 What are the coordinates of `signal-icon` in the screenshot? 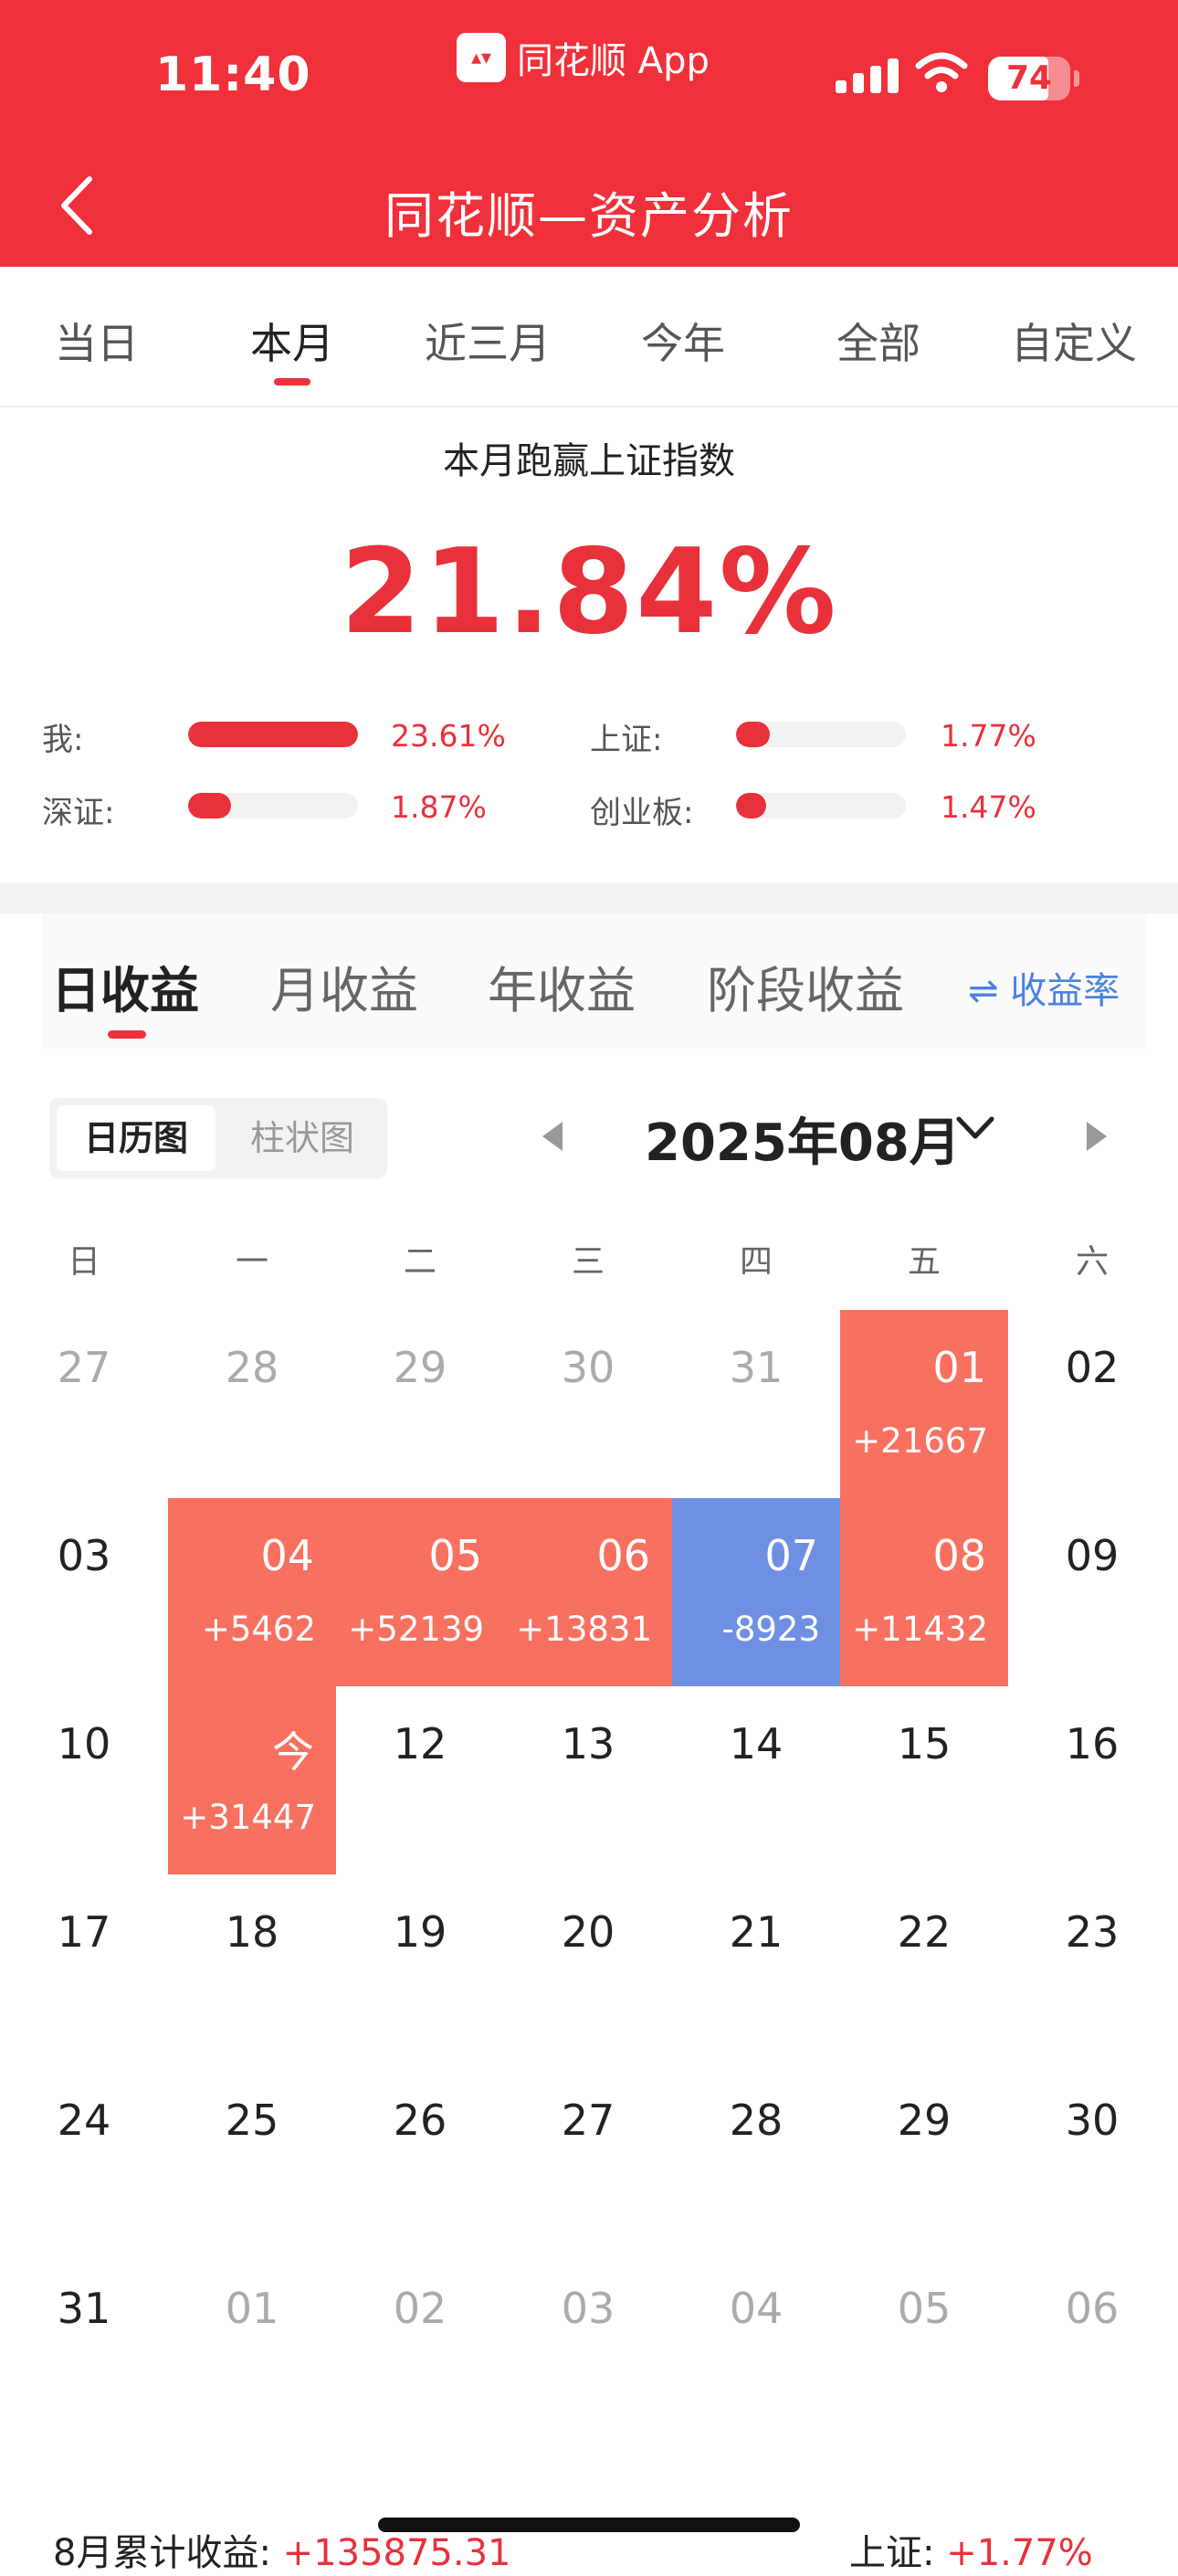 It's located at (867, 75).